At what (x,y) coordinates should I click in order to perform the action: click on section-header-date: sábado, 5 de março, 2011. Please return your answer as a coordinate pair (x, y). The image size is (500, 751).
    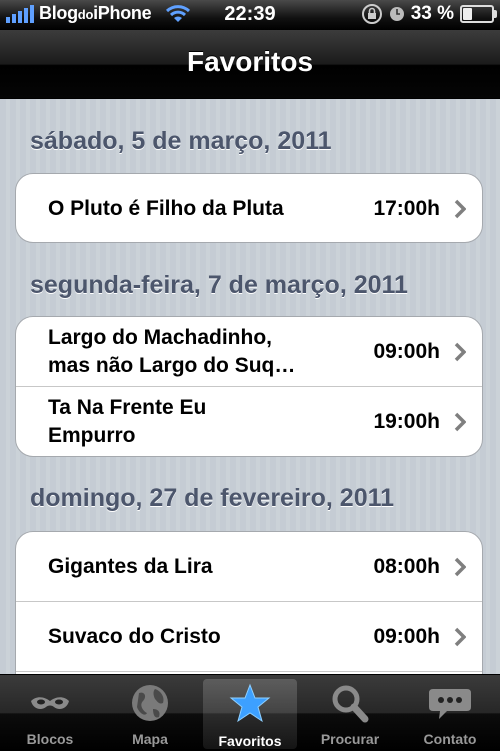
    Looking at the image, I should click on (181, 141).